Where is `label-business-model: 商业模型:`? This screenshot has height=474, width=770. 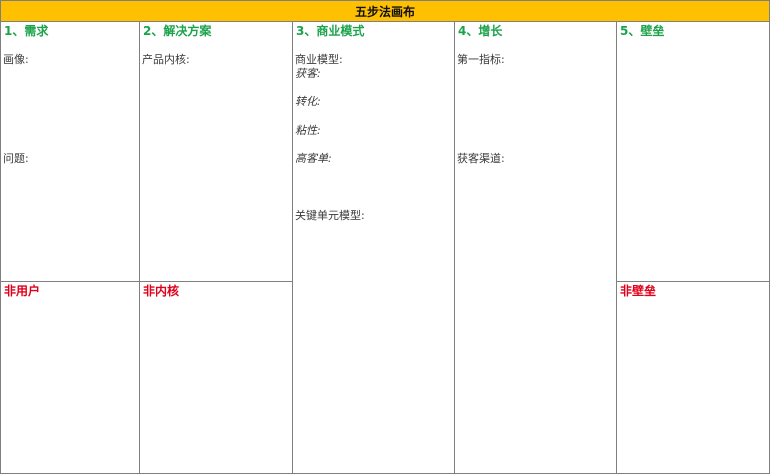
label-business-model: 商业模型: is located at coordinates (319, 59).